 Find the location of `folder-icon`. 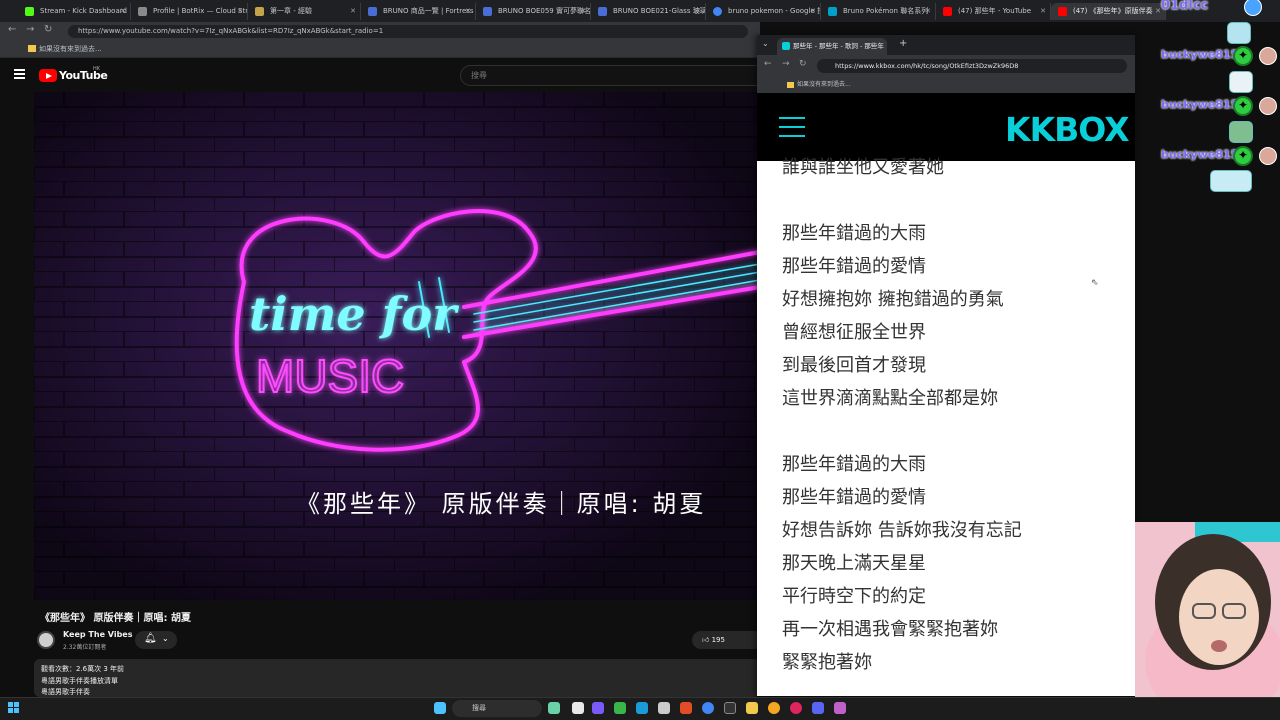

folder-icon is located at coordinates (752, 708).